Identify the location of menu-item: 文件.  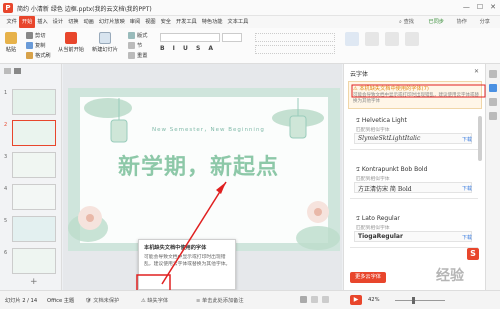
(11, 22).